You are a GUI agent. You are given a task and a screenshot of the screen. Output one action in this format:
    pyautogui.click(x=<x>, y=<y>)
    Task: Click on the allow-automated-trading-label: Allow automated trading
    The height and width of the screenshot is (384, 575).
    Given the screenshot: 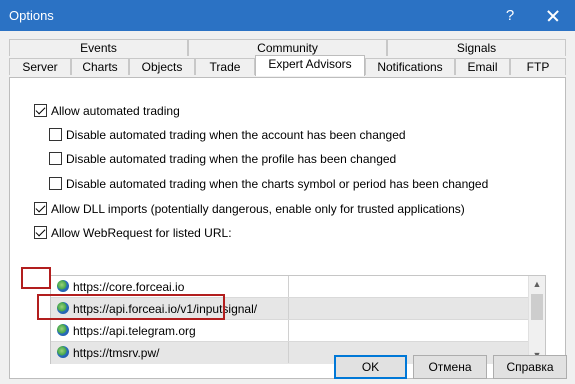 What is the action you would take?
    pyautogui.click(x=115, y=111)
    